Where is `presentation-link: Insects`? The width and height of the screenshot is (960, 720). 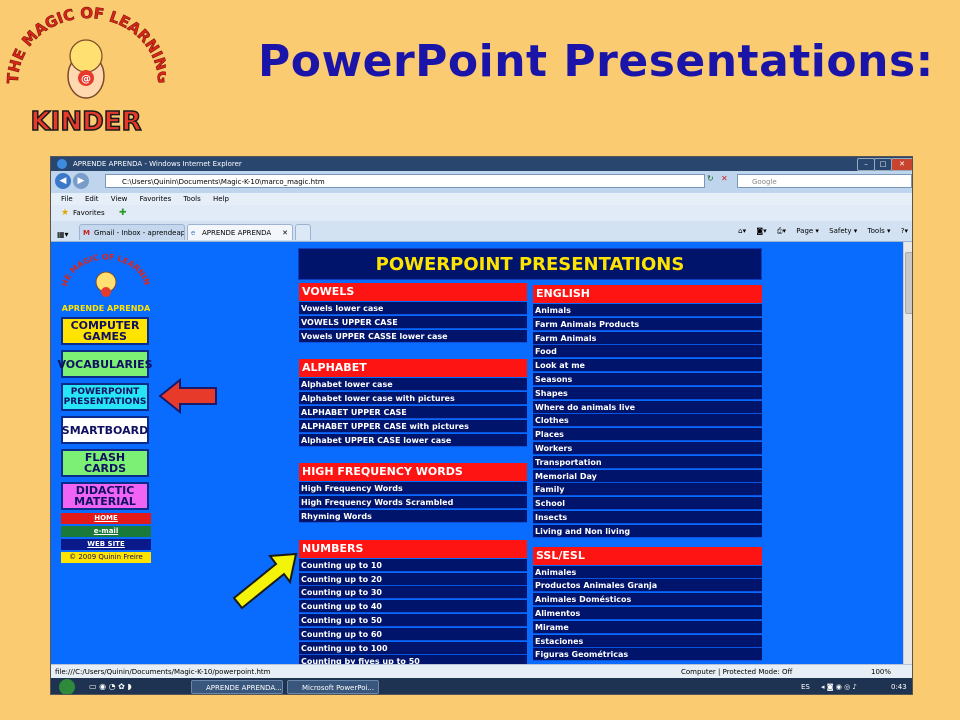 presentation-link: Insects is located at coordinates (647, 517).